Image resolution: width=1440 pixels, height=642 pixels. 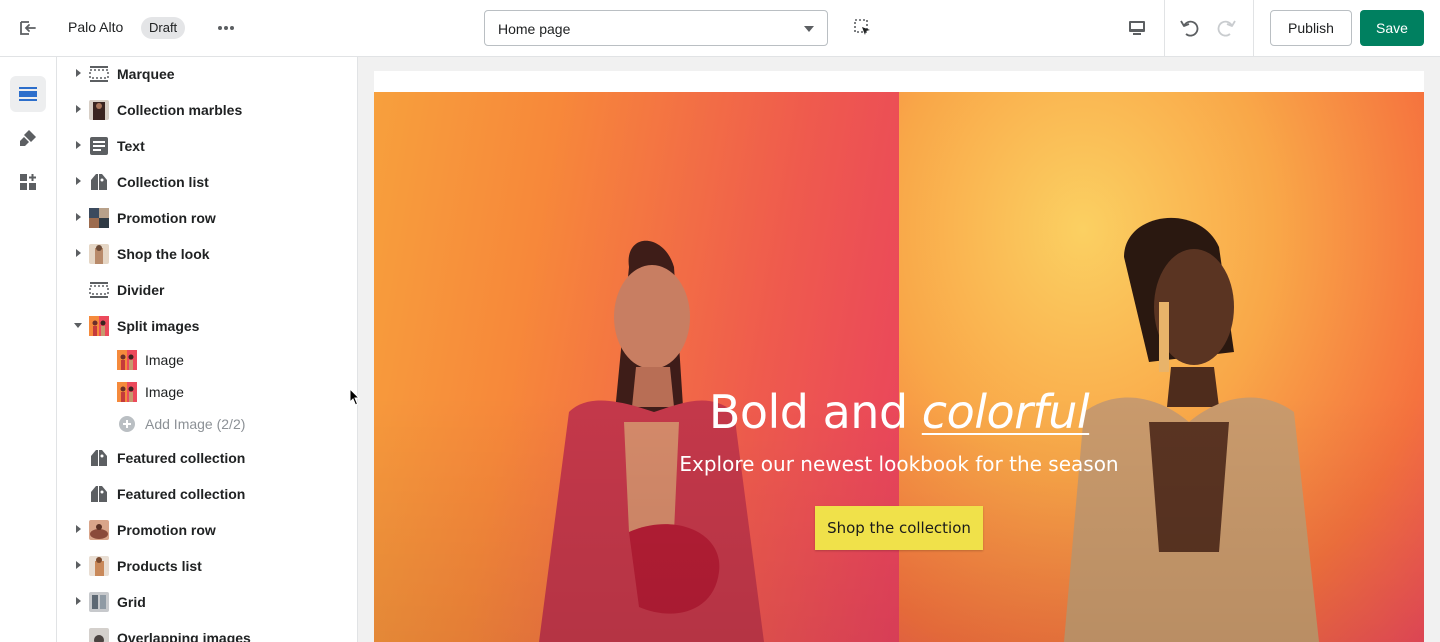 What do you see at coordinates (141, 290) in the screenshot?
I see `sidebar-item-label: Divider` at bounding box center [141, 290].